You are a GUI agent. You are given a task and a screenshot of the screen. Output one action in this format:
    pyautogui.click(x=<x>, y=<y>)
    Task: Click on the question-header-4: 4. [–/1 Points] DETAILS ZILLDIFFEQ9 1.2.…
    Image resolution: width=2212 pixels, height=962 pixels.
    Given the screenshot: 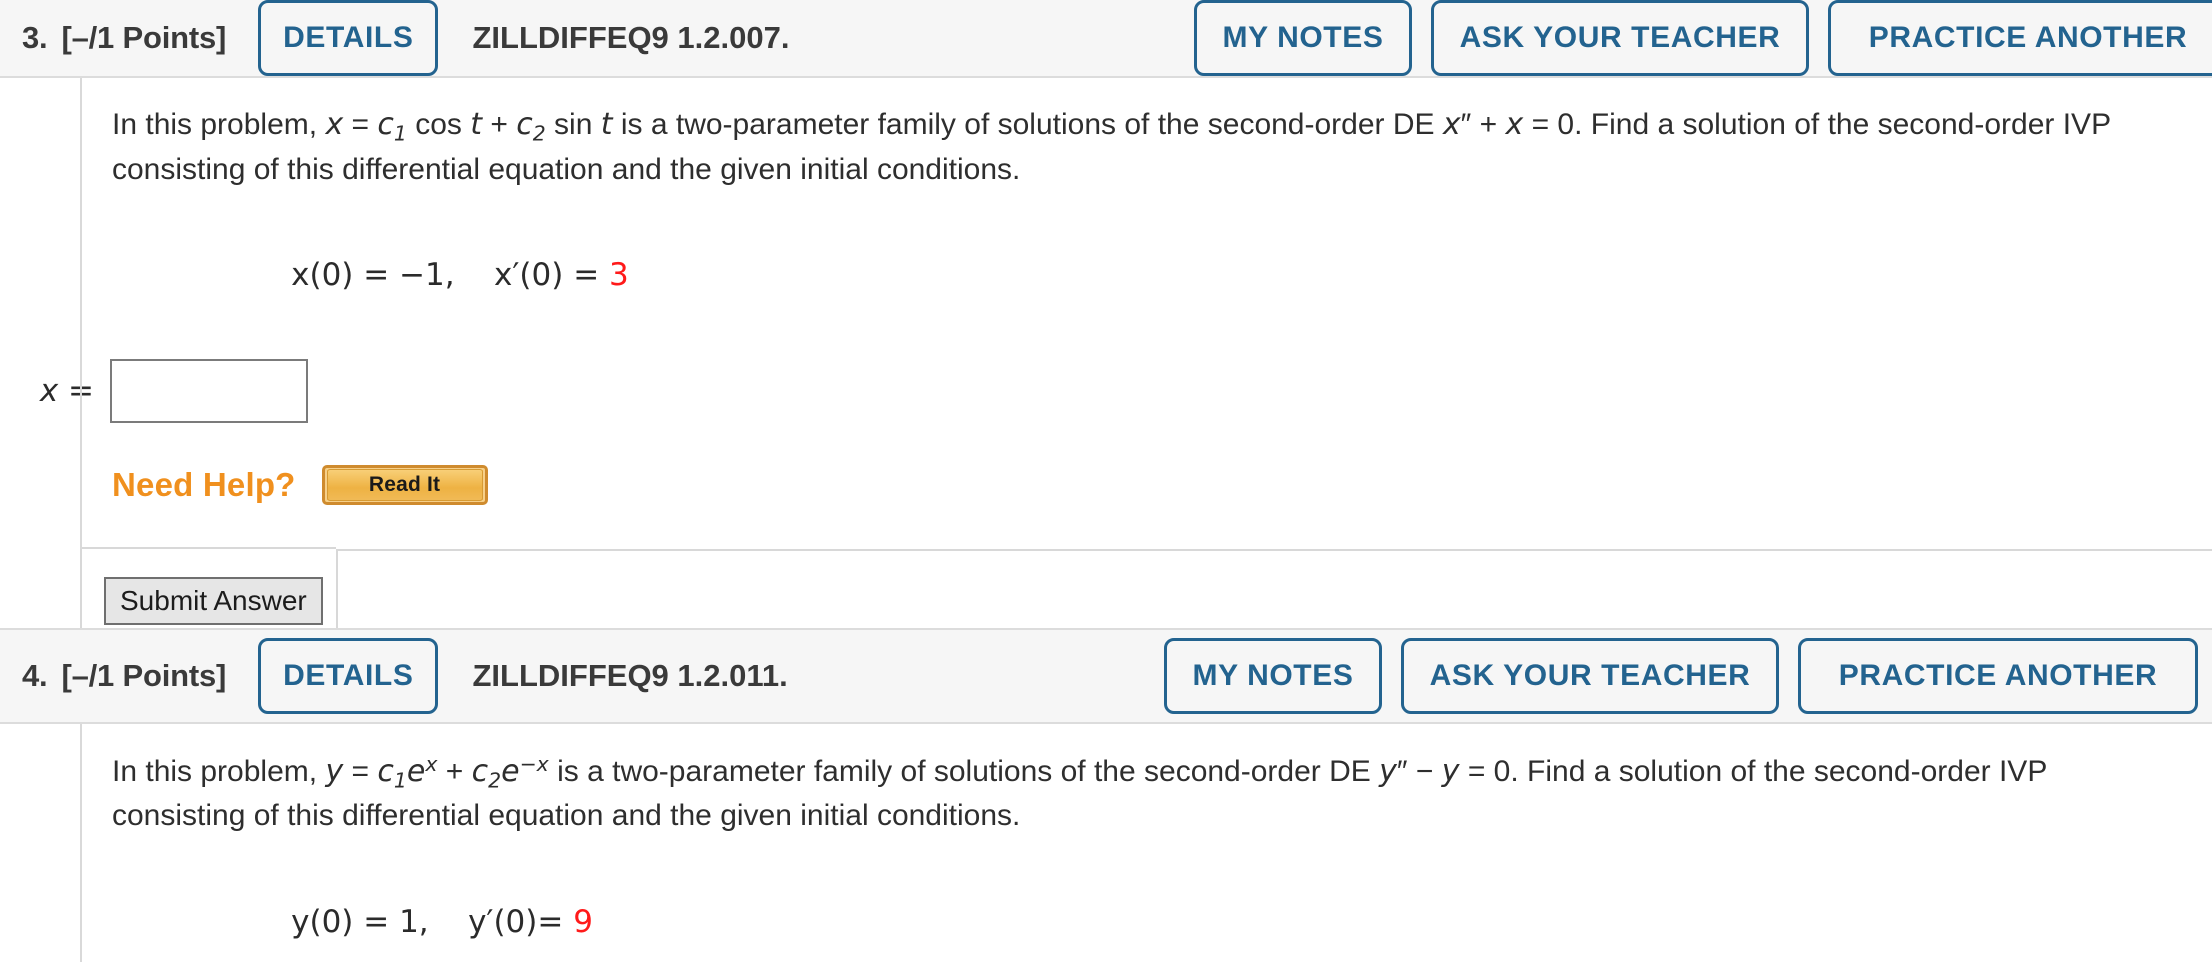 What is the action you would take?
    pyautogui.click(x=1106, y=676)
    